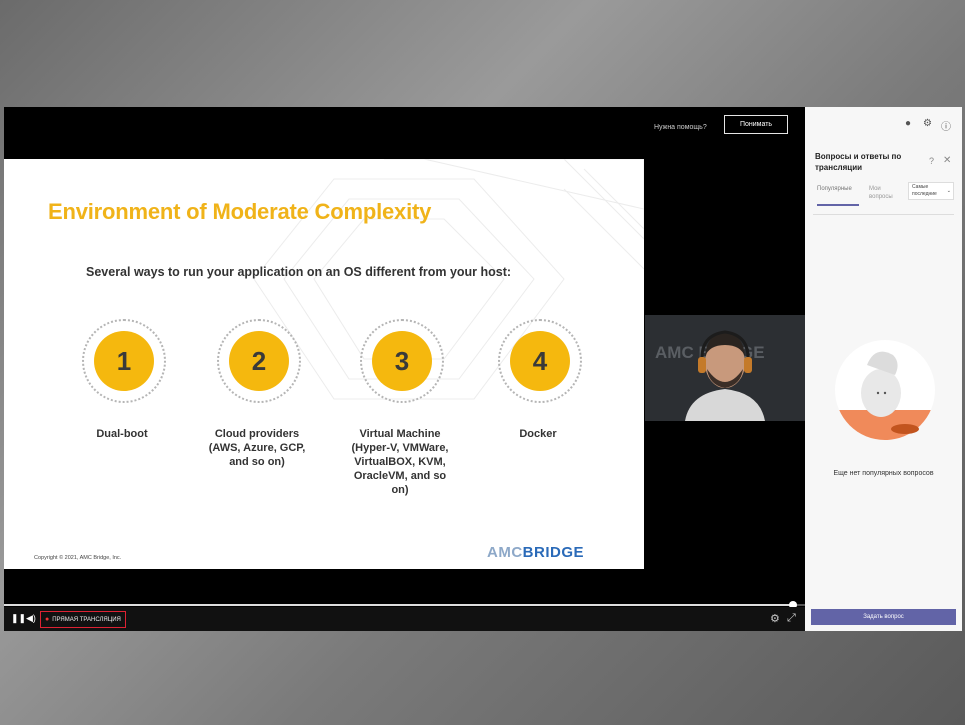  What do you see at coordinates (924, 190) in the screenshot?
I see `sort-label: Самые последние` at bounding box center [924, 190].